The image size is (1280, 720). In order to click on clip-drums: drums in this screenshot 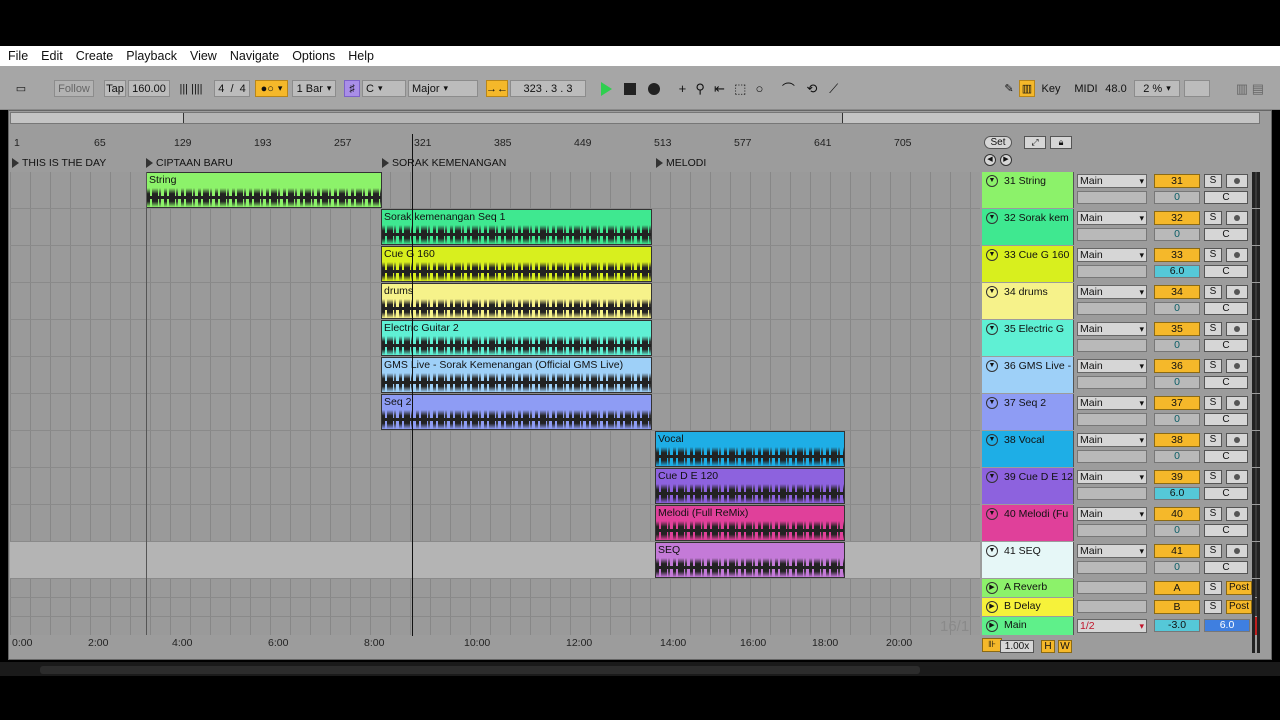, I will do `click(516, 301)`.